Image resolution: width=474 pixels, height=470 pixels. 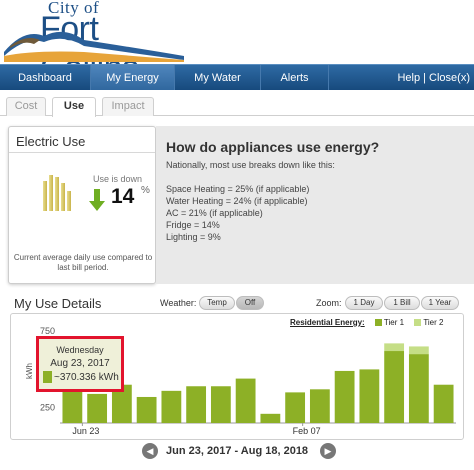 What do you see at coordinates (80, 350) in the screenshot?
I see `tooltip-day: Wednesday` at bounding box center [80, 350].